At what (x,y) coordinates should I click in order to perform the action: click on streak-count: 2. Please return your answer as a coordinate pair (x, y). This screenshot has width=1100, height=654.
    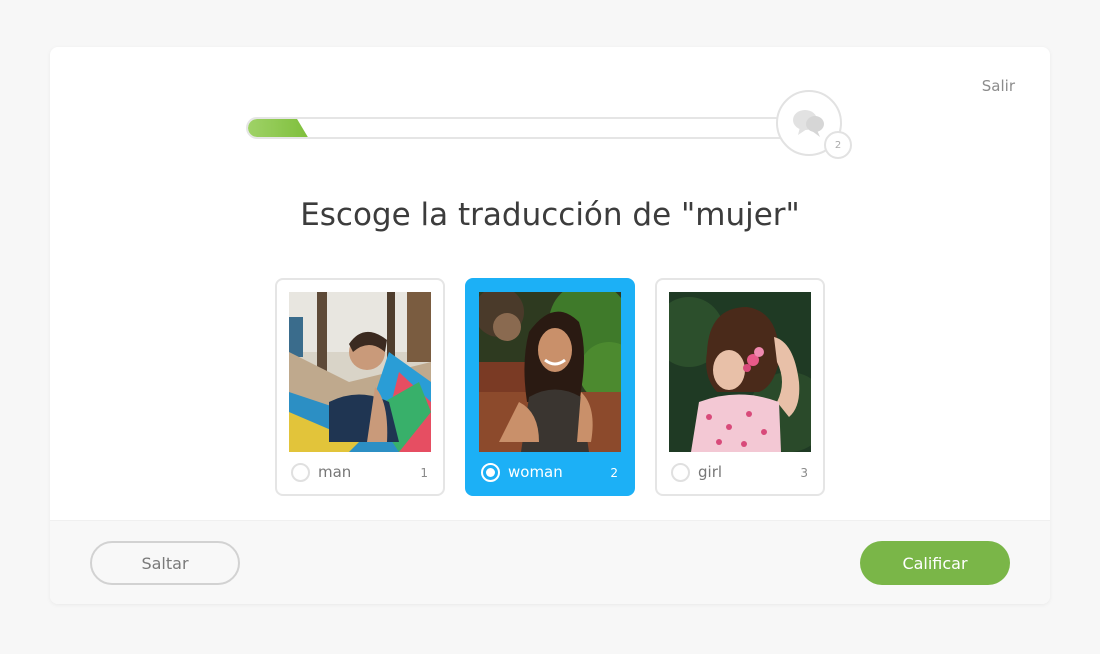
    Looking at the image, I should click on (838, 145).